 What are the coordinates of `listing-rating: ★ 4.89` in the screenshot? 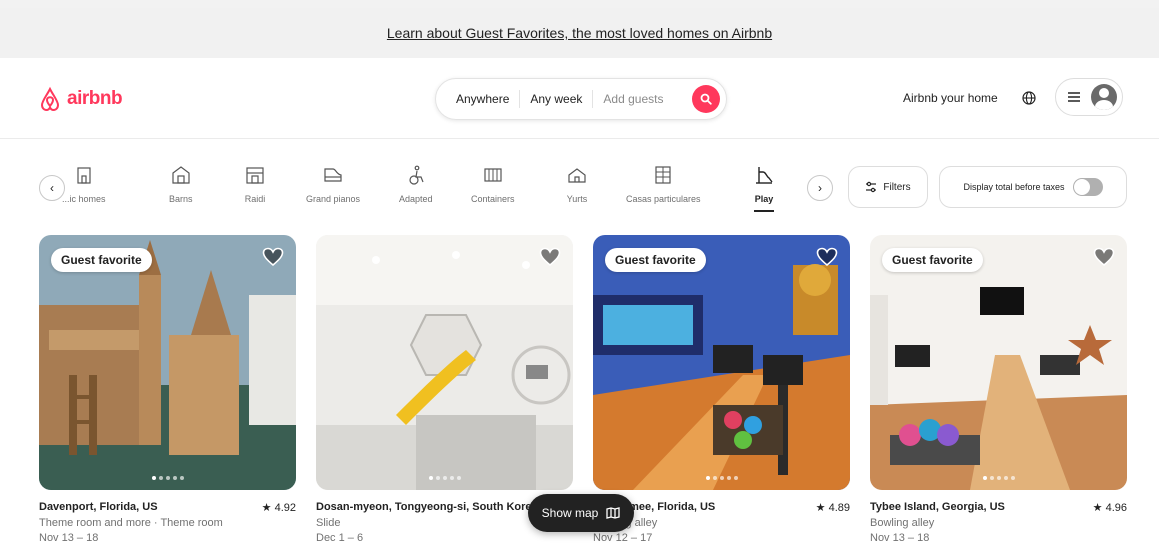 It's located at (832, 508).